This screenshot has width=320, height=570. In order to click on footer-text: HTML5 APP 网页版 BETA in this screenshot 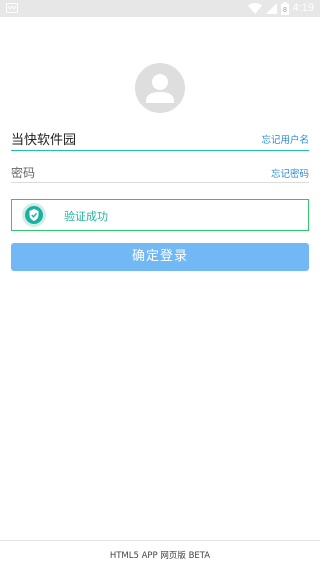, I will do `click(160, 556)`.